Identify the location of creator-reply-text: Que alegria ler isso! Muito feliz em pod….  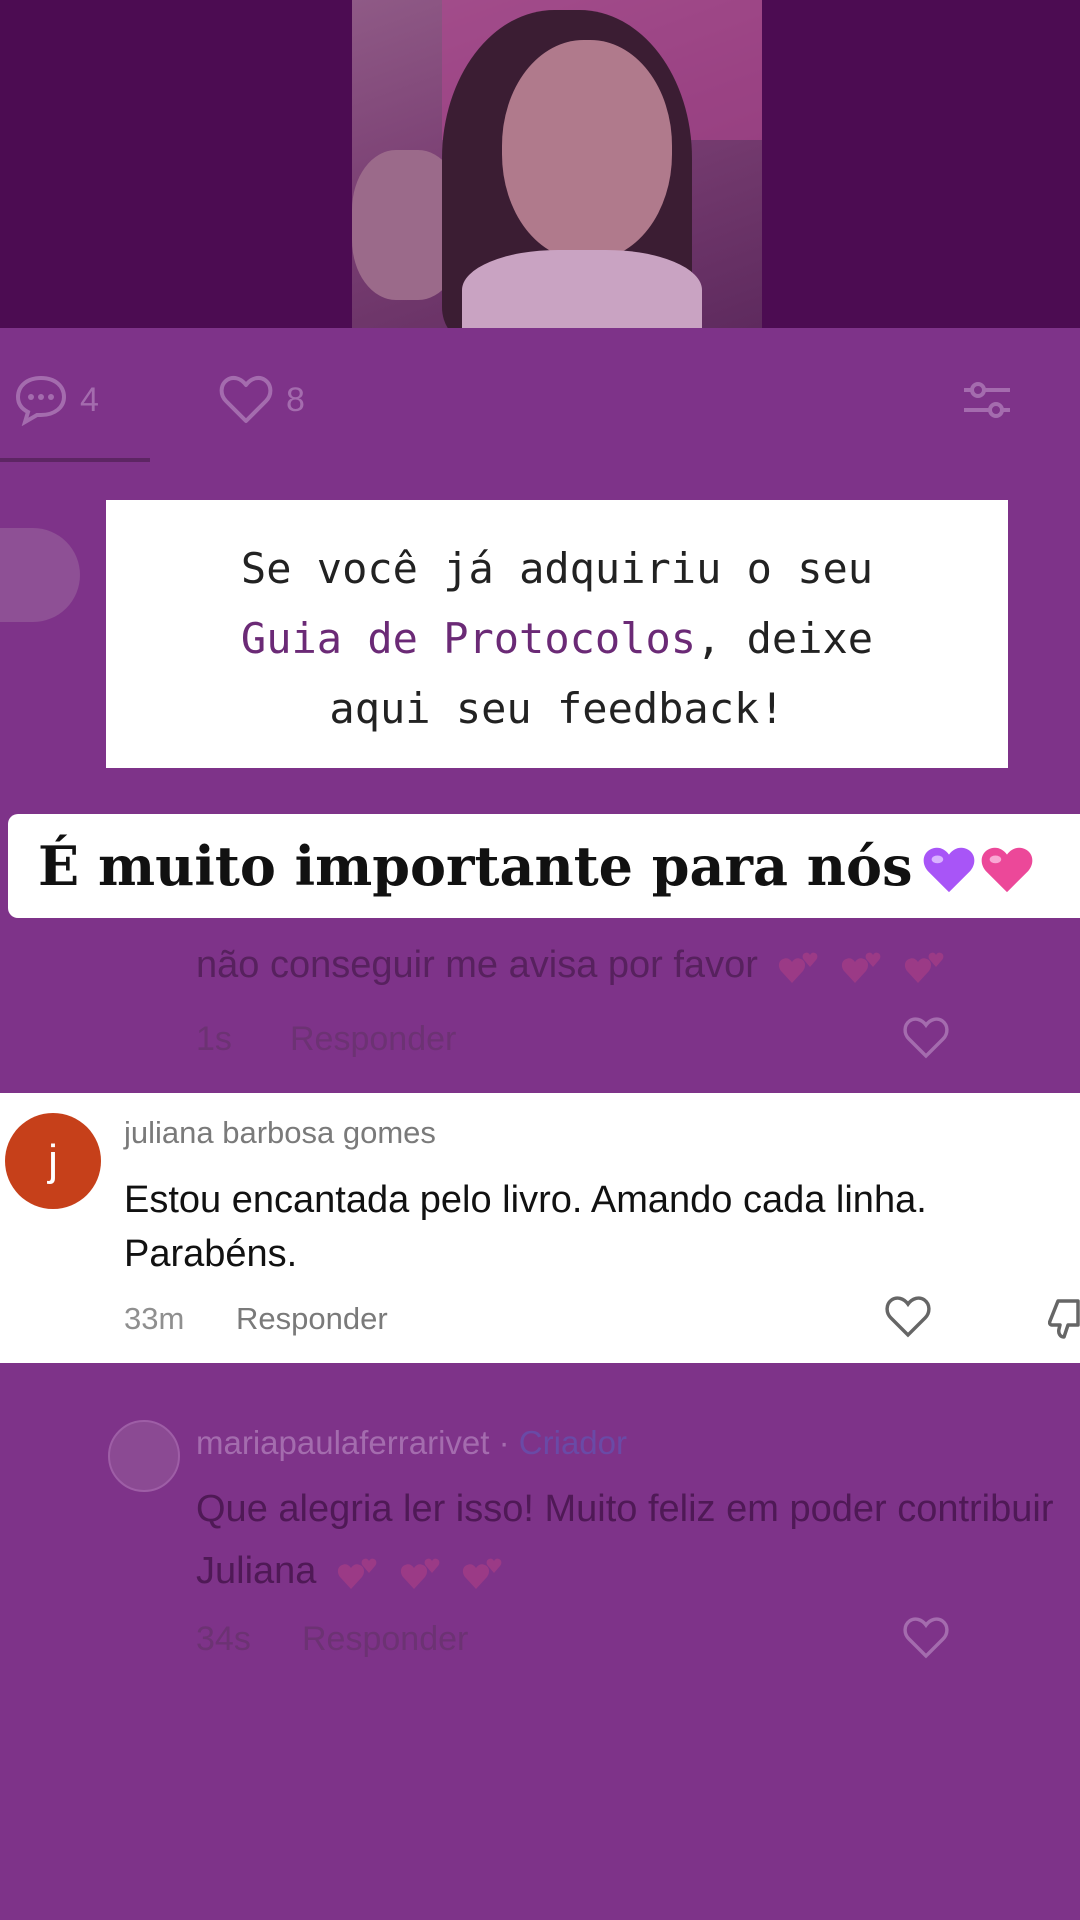
(625, 1540).